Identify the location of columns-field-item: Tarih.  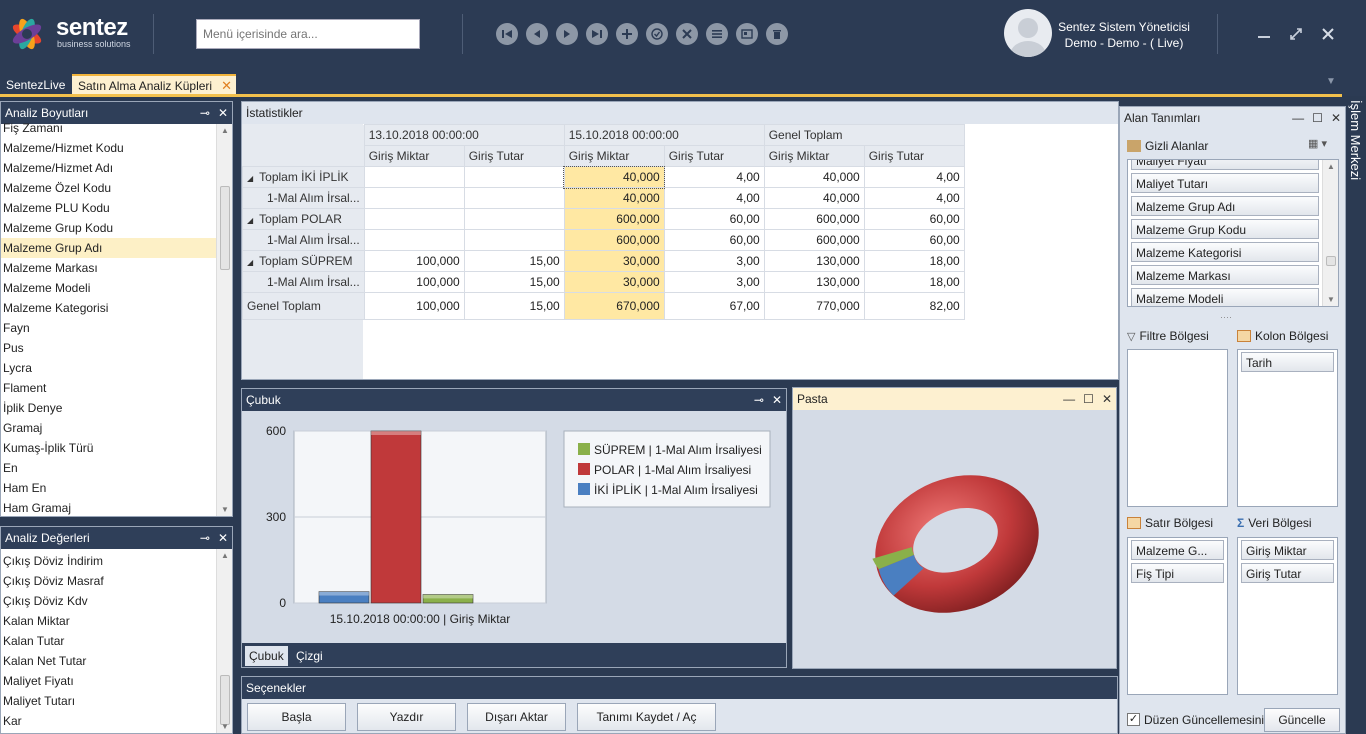
(1287, 362).